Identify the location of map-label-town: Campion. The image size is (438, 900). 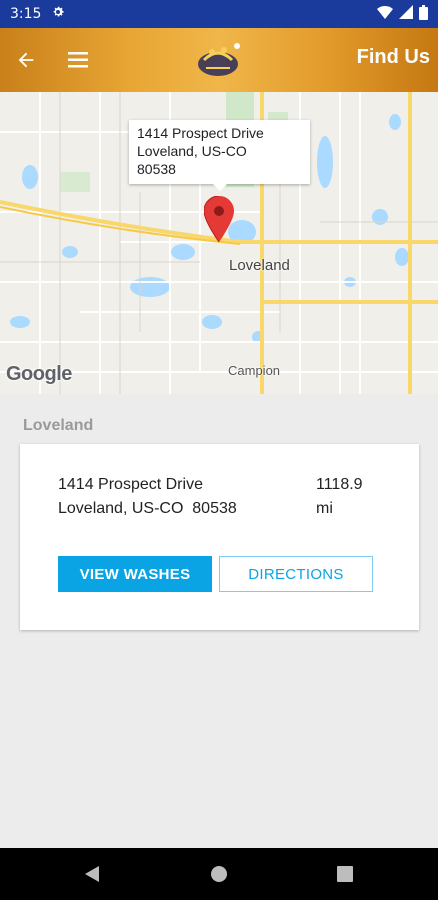
(254, 370).